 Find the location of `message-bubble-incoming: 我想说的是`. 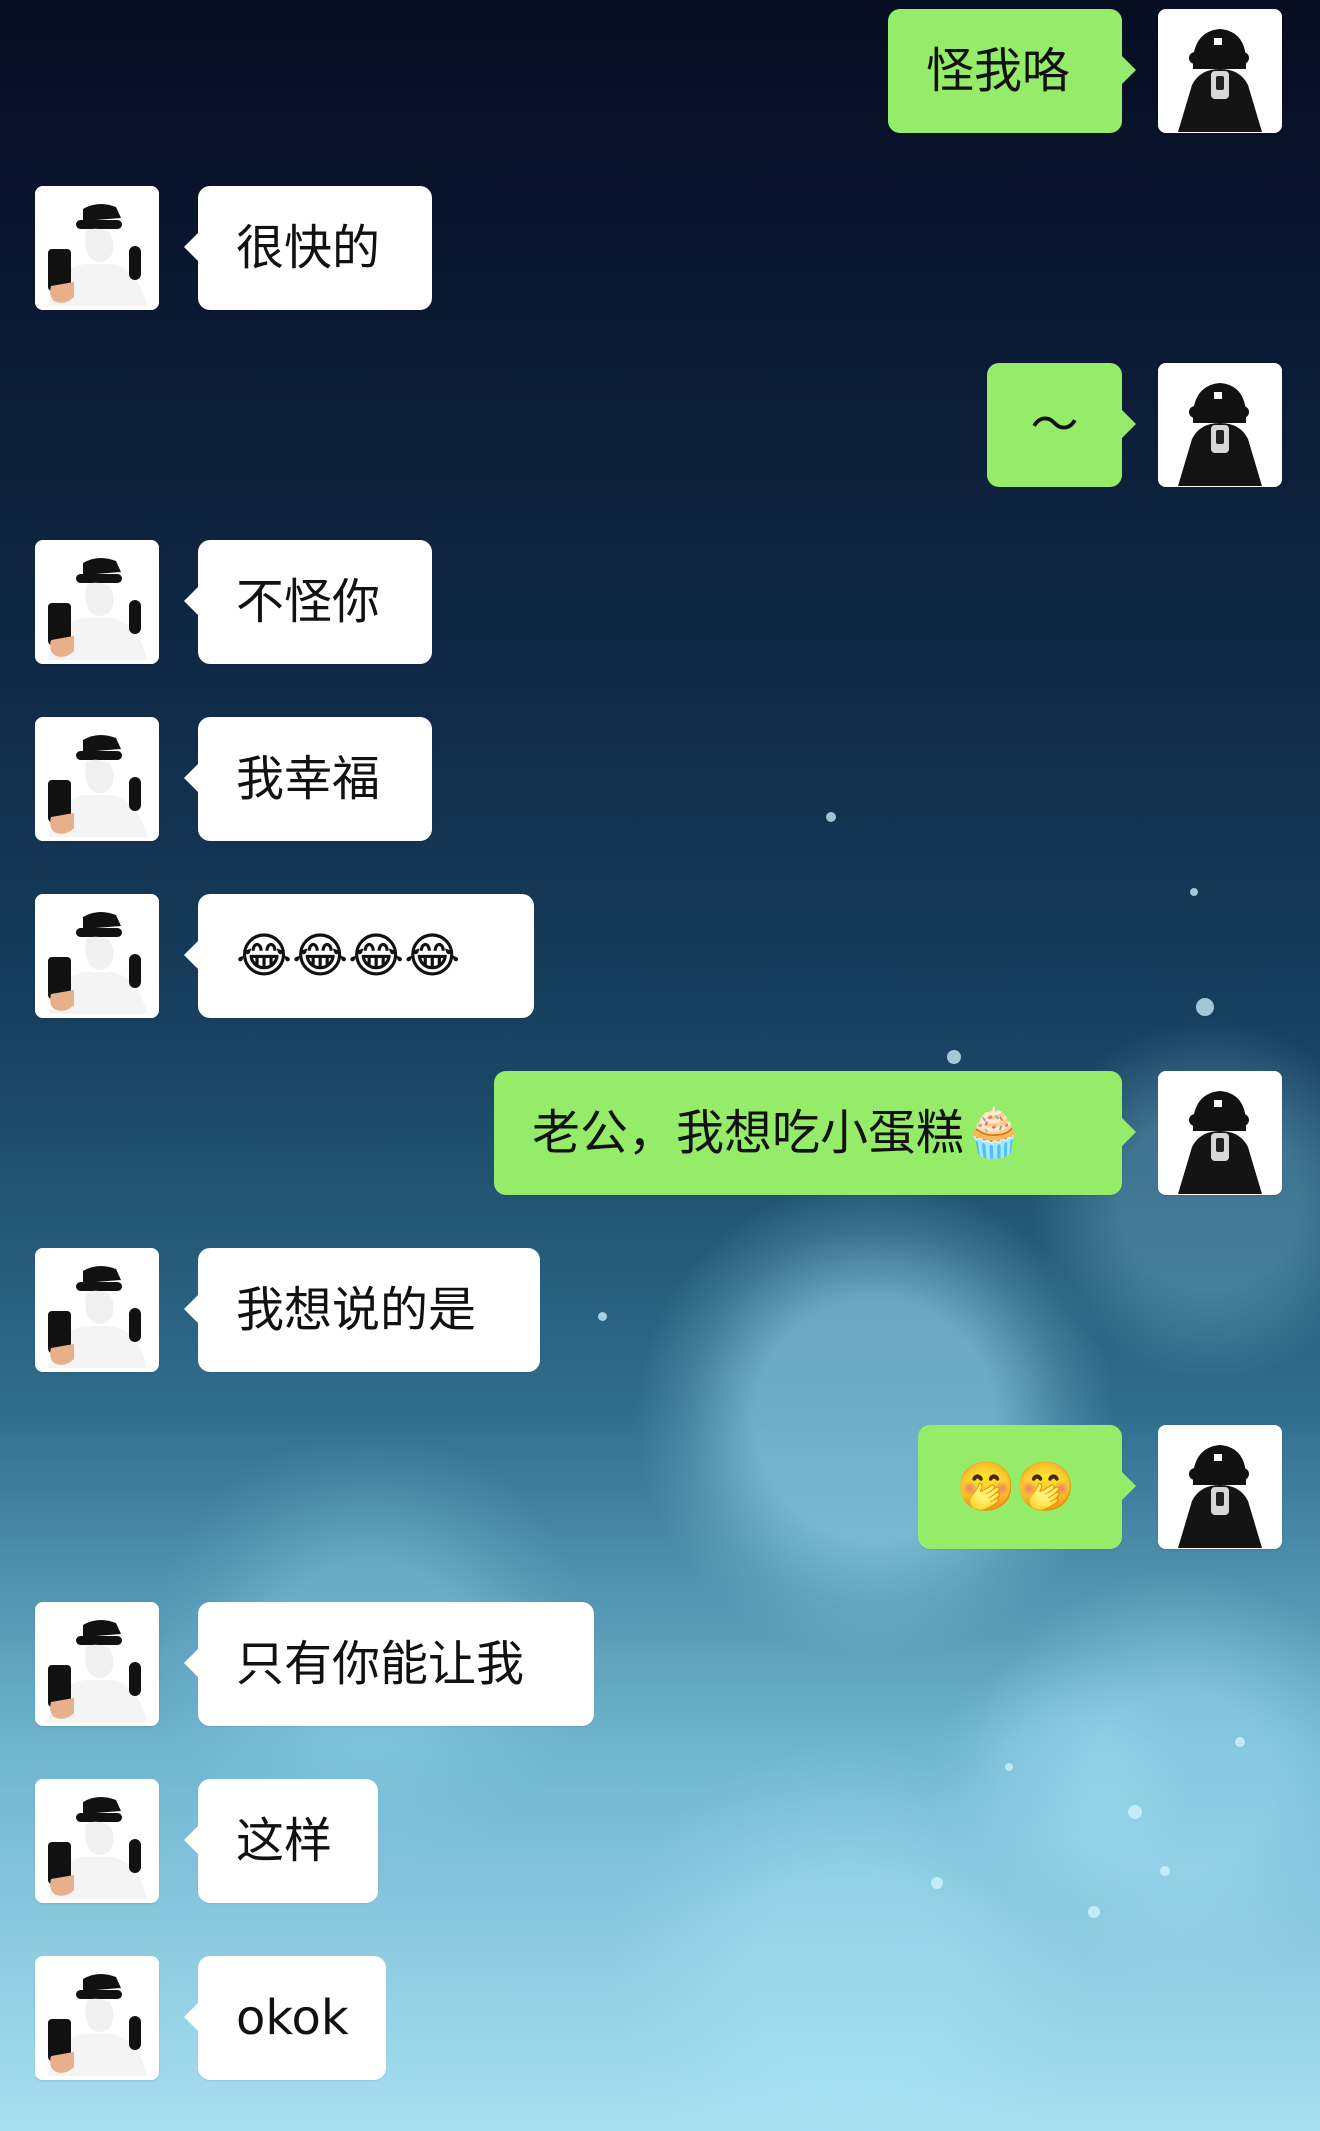

message-bubble-incoming: 我想说的是 is located at coordinates (362, 1310).